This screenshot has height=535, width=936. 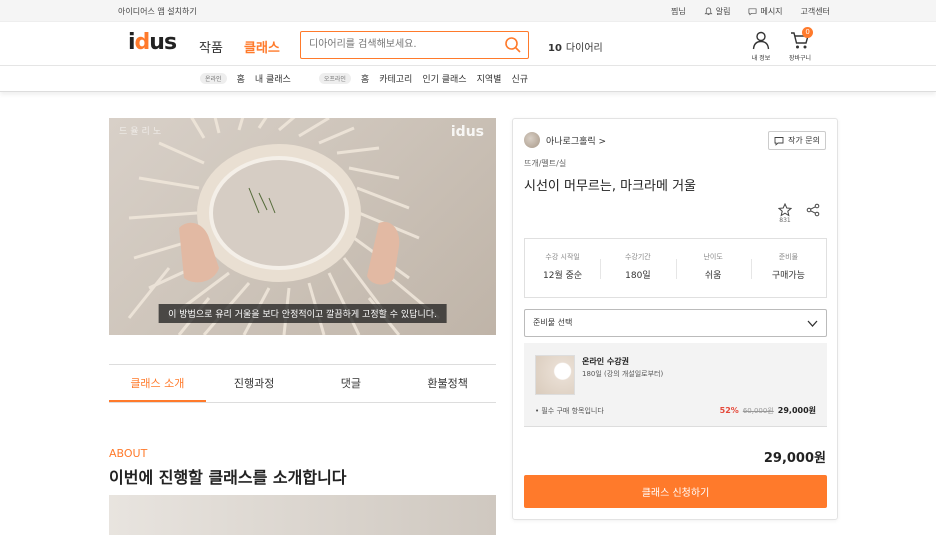 I want to click on info-difficulty: 난이도쉬움, so click(x=713, y=268).